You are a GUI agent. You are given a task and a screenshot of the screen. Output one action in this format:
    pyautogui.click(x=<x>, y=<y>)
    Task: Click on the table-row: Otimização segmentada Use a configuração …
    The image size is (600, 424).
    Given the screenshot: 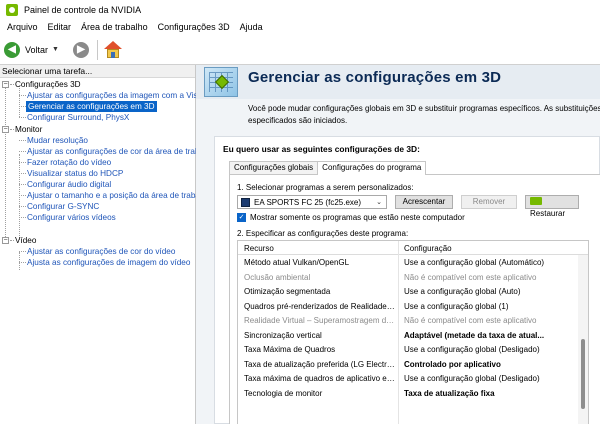 What is the action you would take?
    pyautogui.click(x=408, y=292)
    